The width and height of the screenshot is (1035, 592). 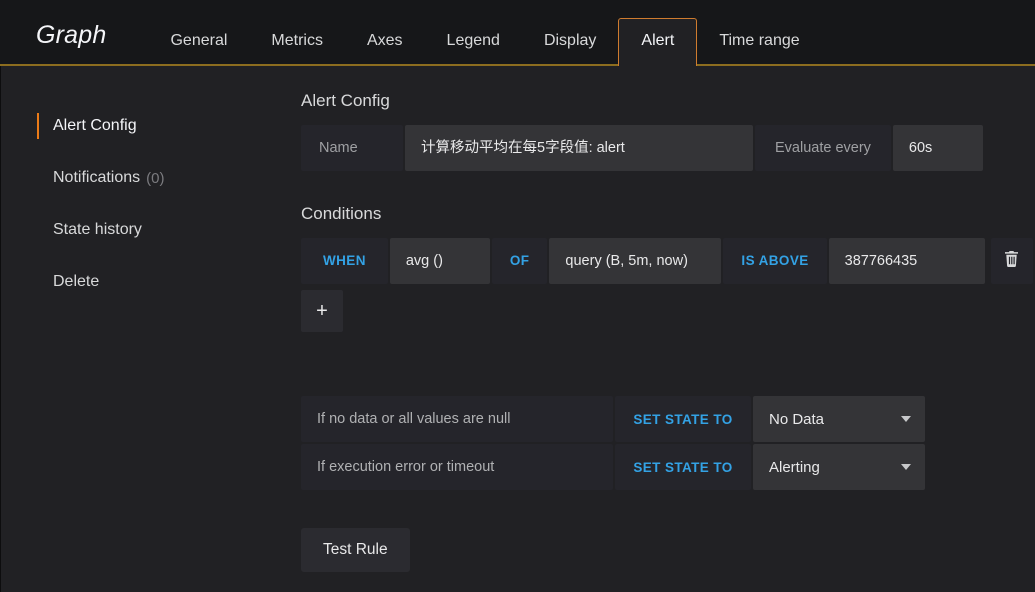 I want to click on sidebar-item-label: State history, so click(x=97, y=229).